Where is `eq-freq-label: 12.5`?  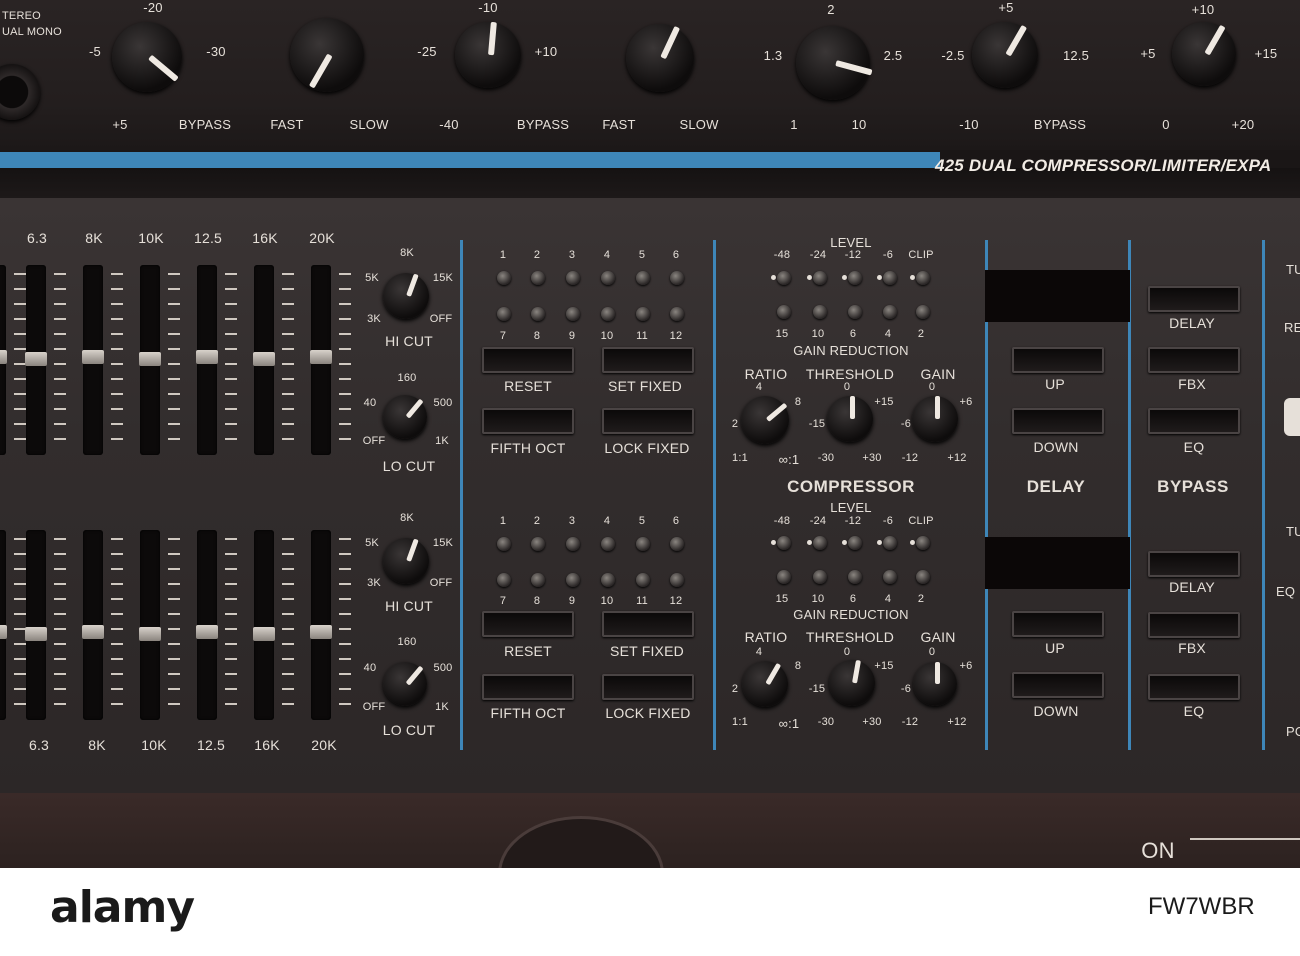
eq-freq-label: 12.5 is located at coordinates (208, 238).